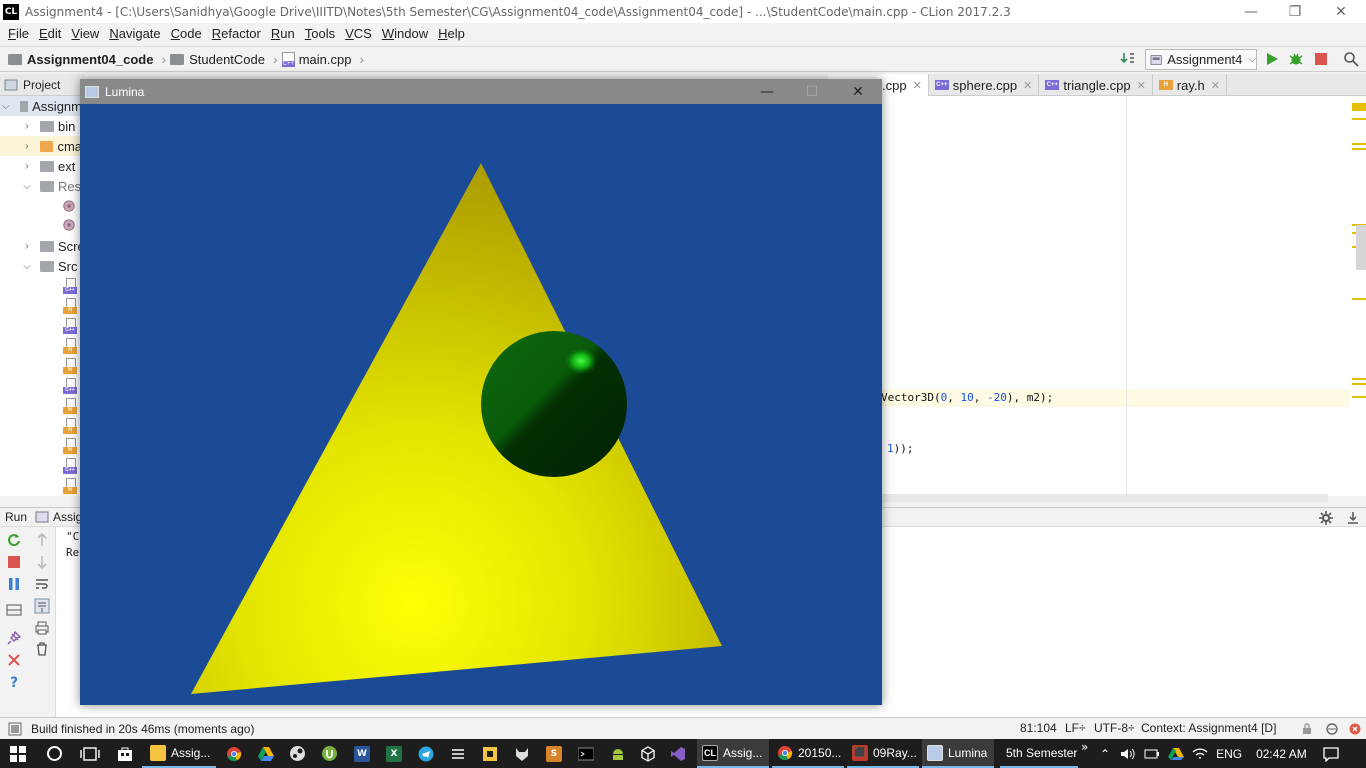  What do you see at coordinates (1351, 59) in the screenshot?
I see `search-icon` at bounding box center [1351, 59].